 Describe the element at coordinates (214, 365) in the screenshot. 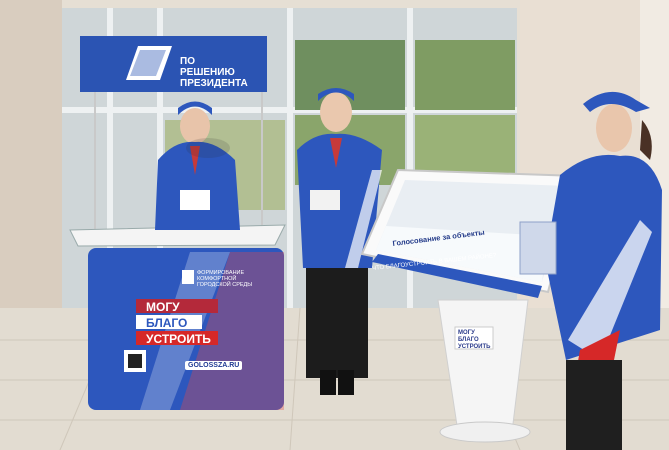

I see `podium-url: GOLOSSZA.RU` at that location.